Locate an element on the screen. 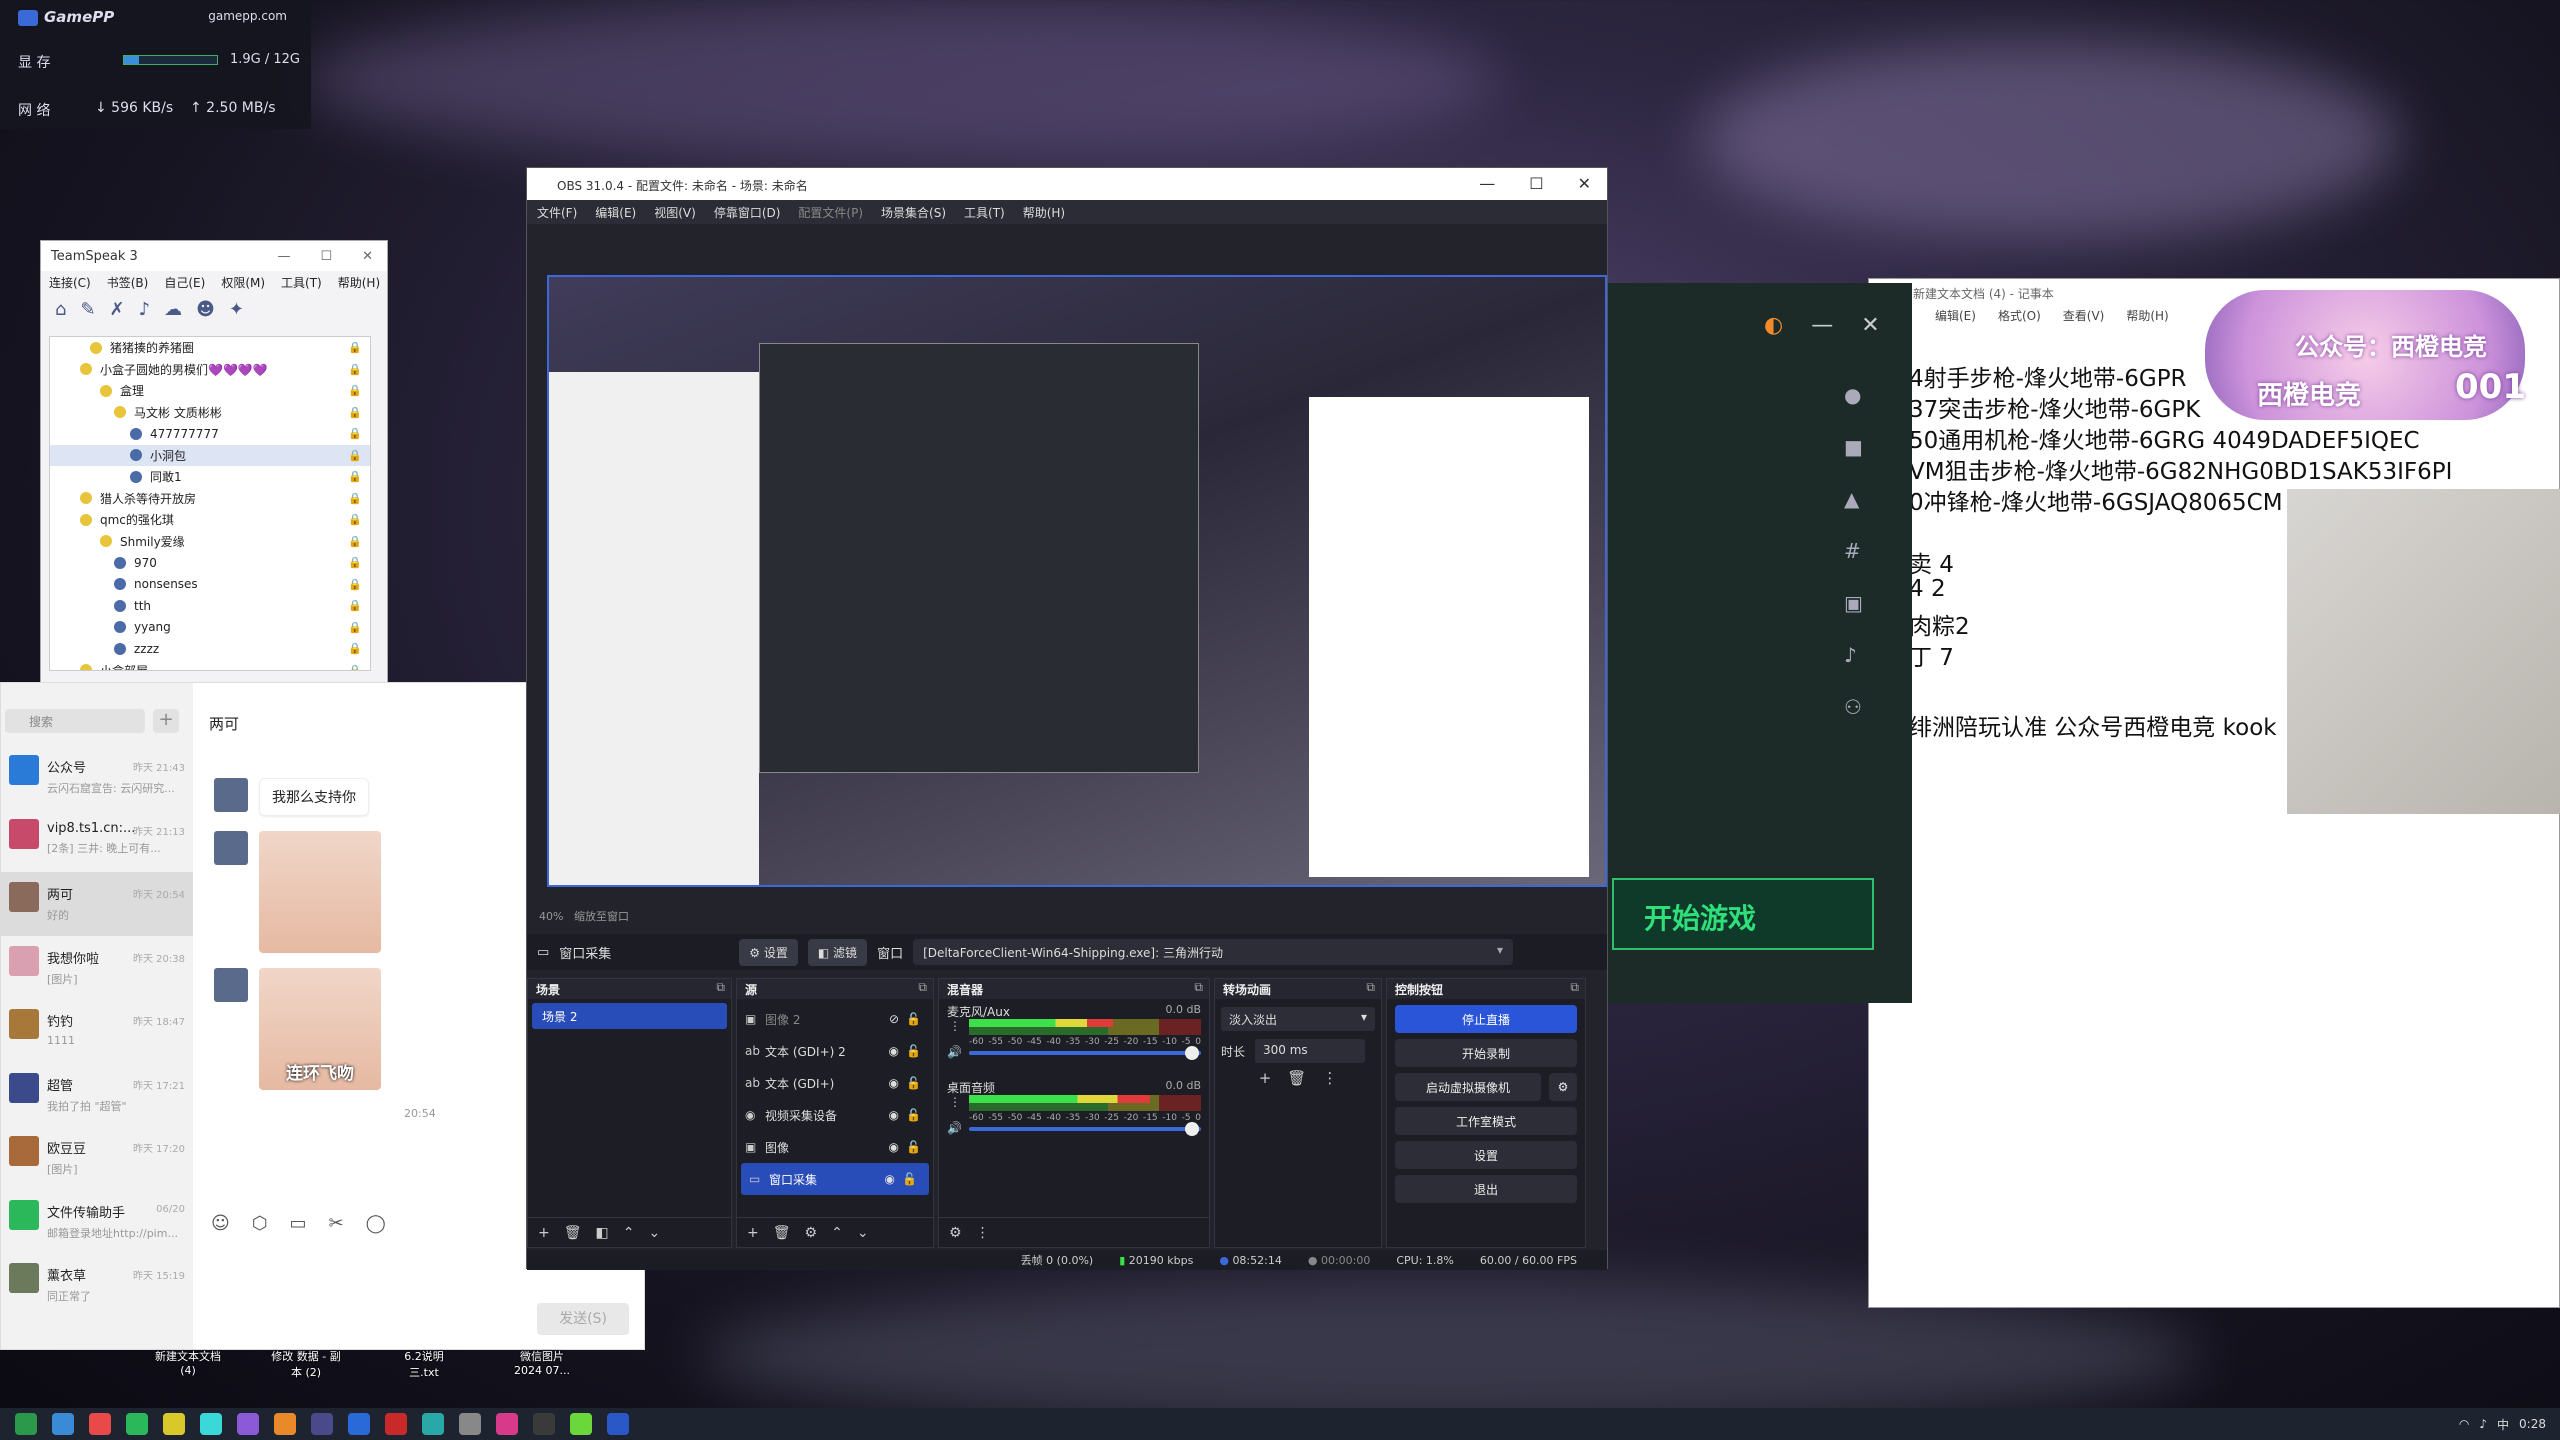  start-recording-button: 开始录制 is located at coordinates (1486, 1053).